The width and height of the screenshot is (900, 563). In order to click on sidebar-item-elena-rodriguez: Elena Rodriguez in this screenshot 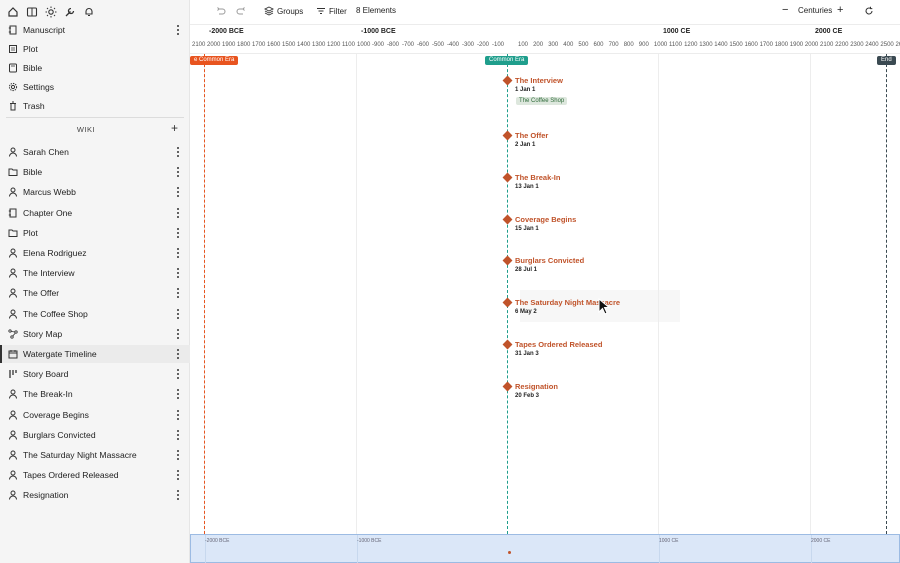, I will do `click(95, 253)`.